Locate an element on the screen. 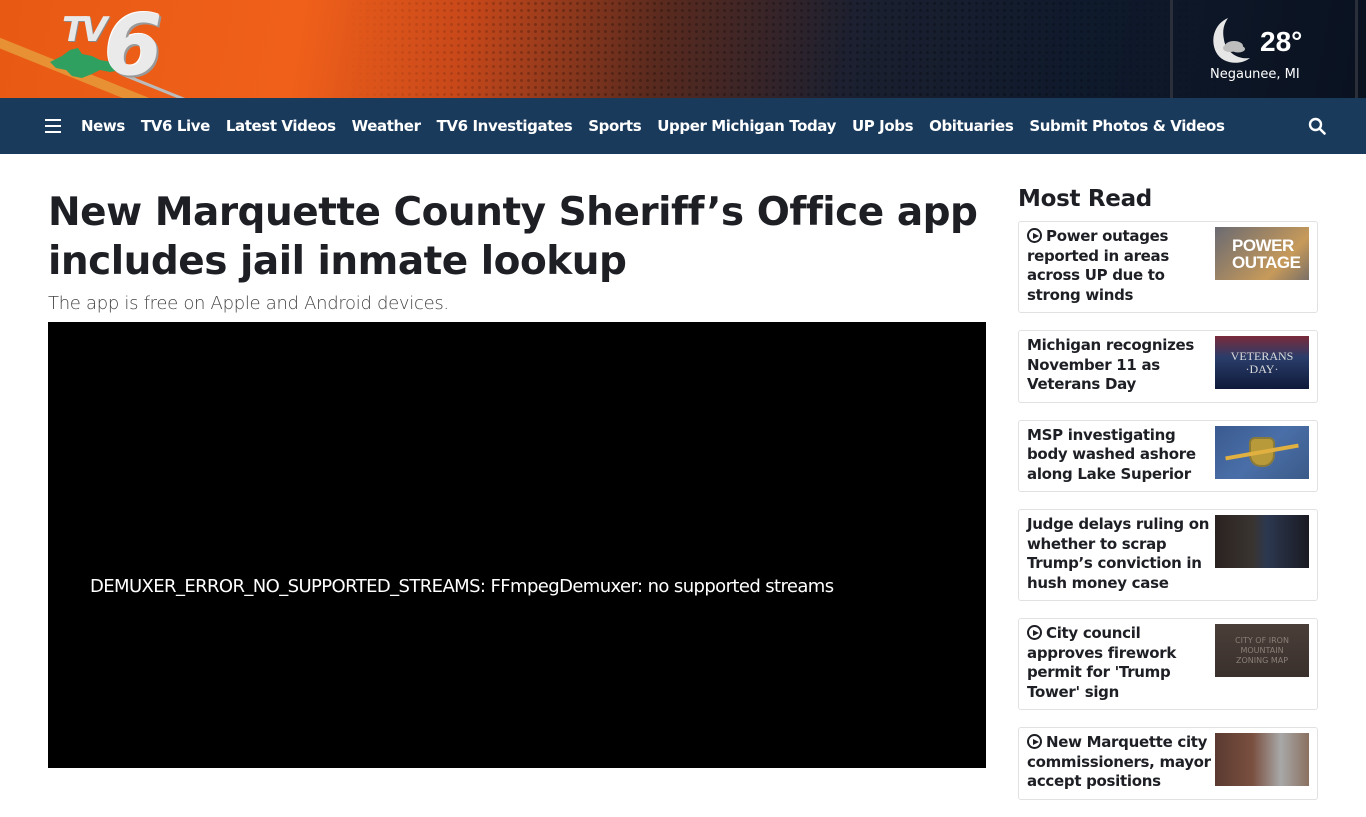 The image size is (1366, 817). weather-location: Negaunee, MI is located at coordinates (1255, 74).